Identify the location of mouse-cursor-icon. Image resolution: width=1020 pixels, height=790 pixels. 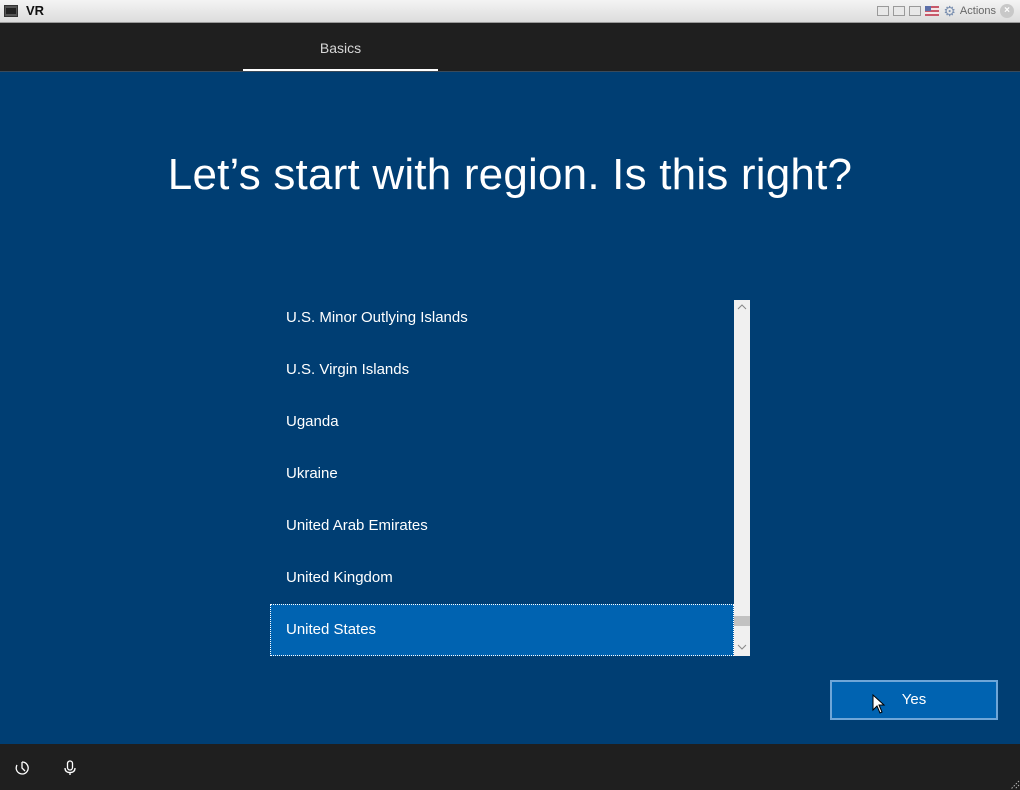
(879, 704).